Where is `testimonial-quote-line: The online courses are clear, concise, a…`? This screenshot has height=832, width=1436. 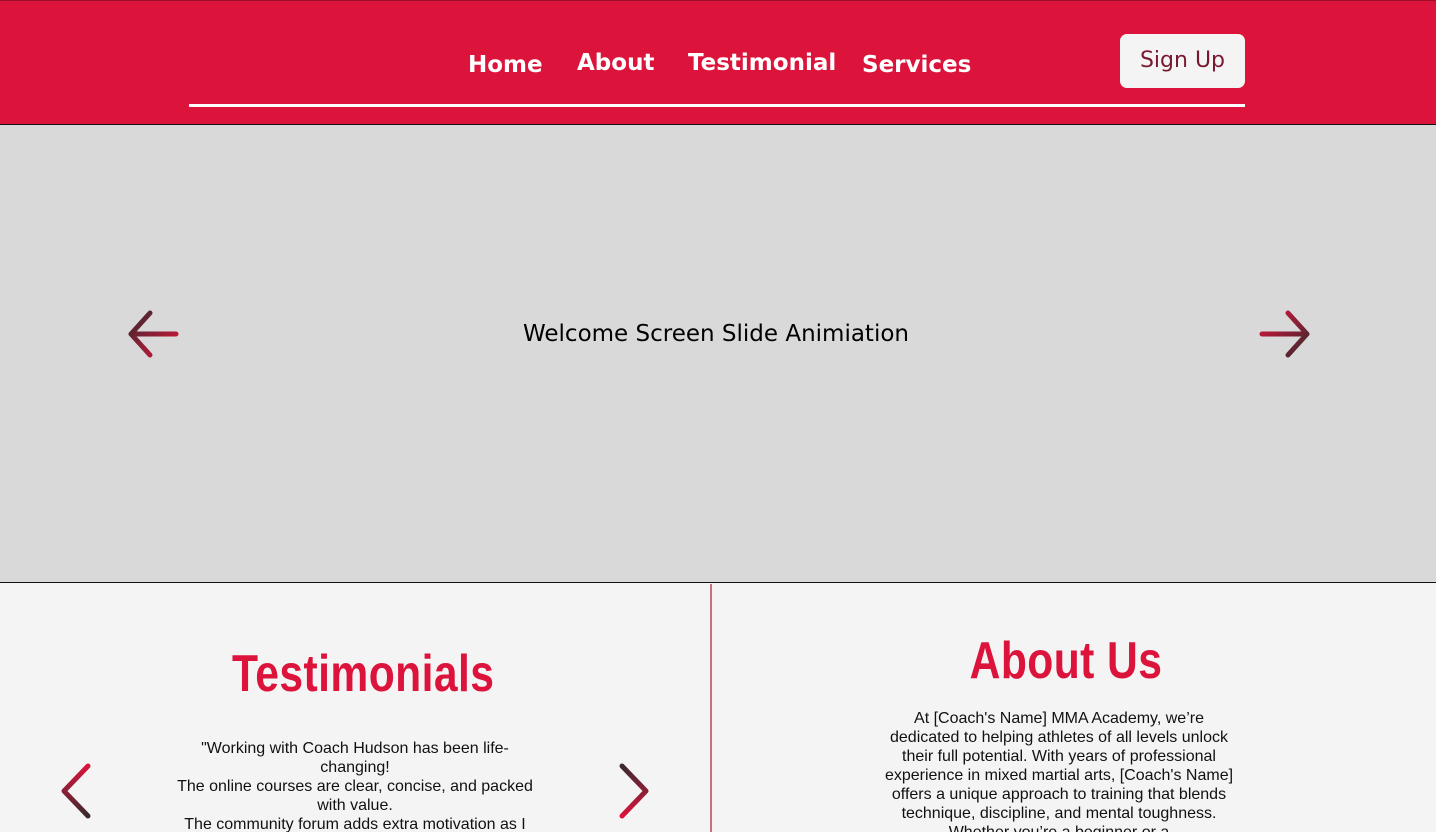 testimonial-quote-line: The online courses are clear, concise, a… is located at coordinates (355, 796).